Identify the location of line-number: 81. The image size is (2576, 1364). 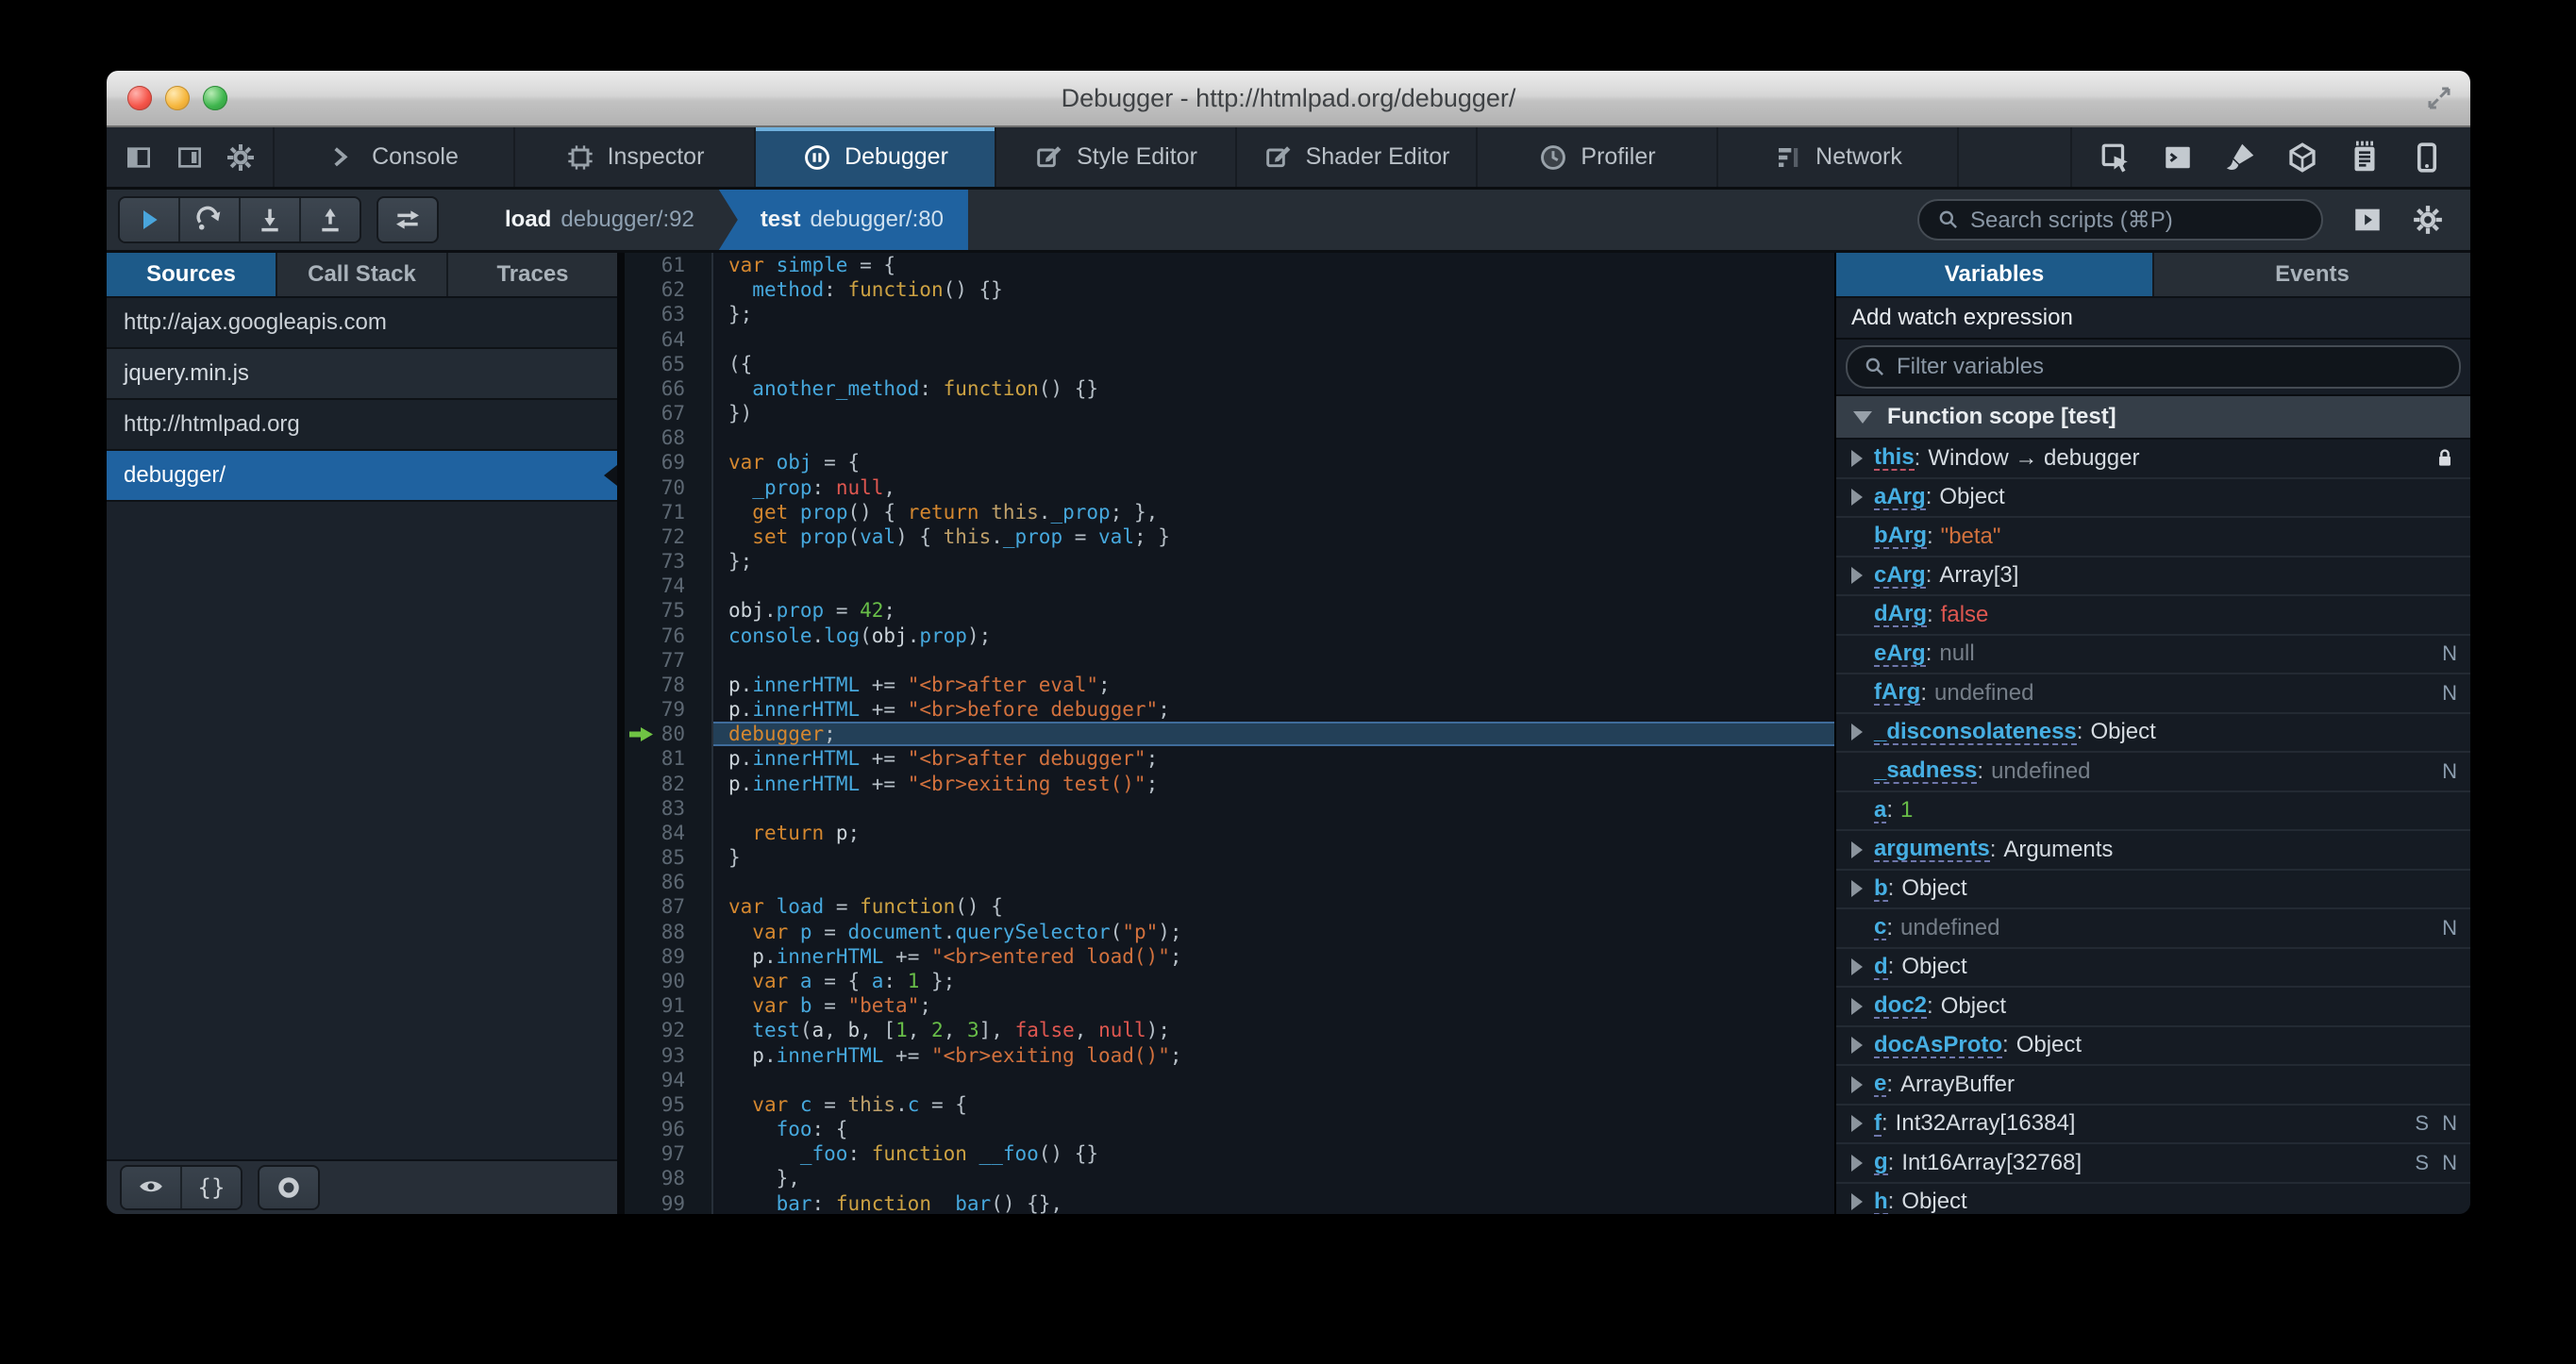
(655, 758).